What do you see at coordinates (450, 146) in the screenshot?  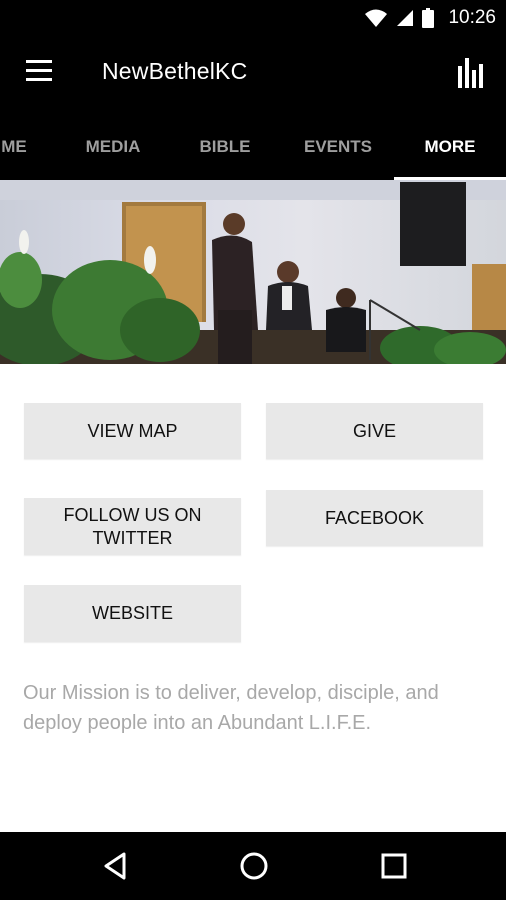 I see `tab-more: MORE` at bounding box center [450, 146].